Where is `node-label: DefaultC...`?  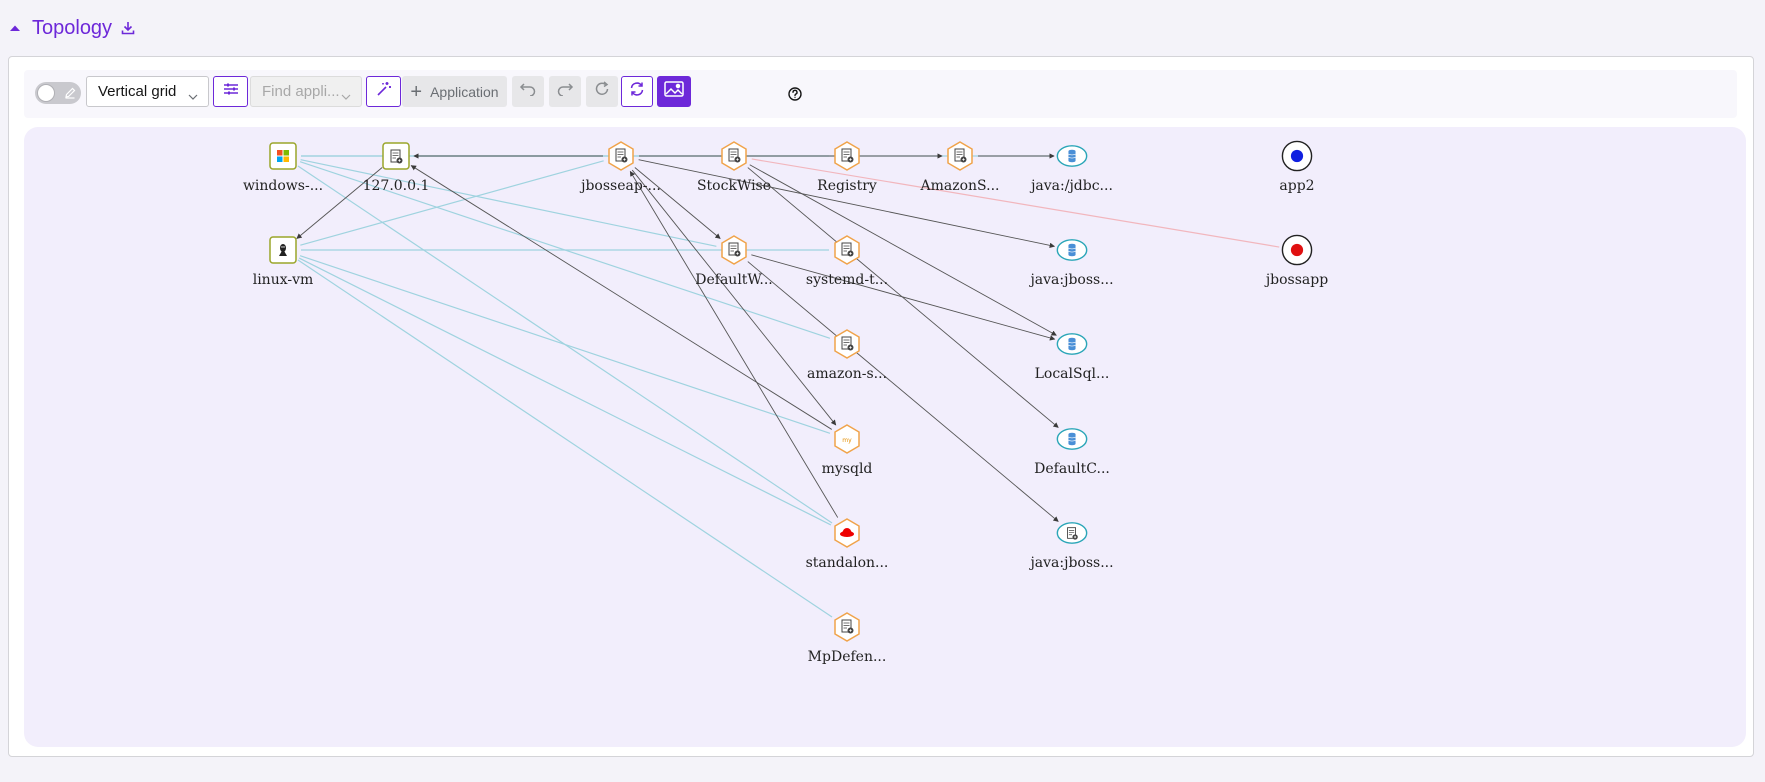 node-label: DefaultC... is located at coordinates (1072, 469).